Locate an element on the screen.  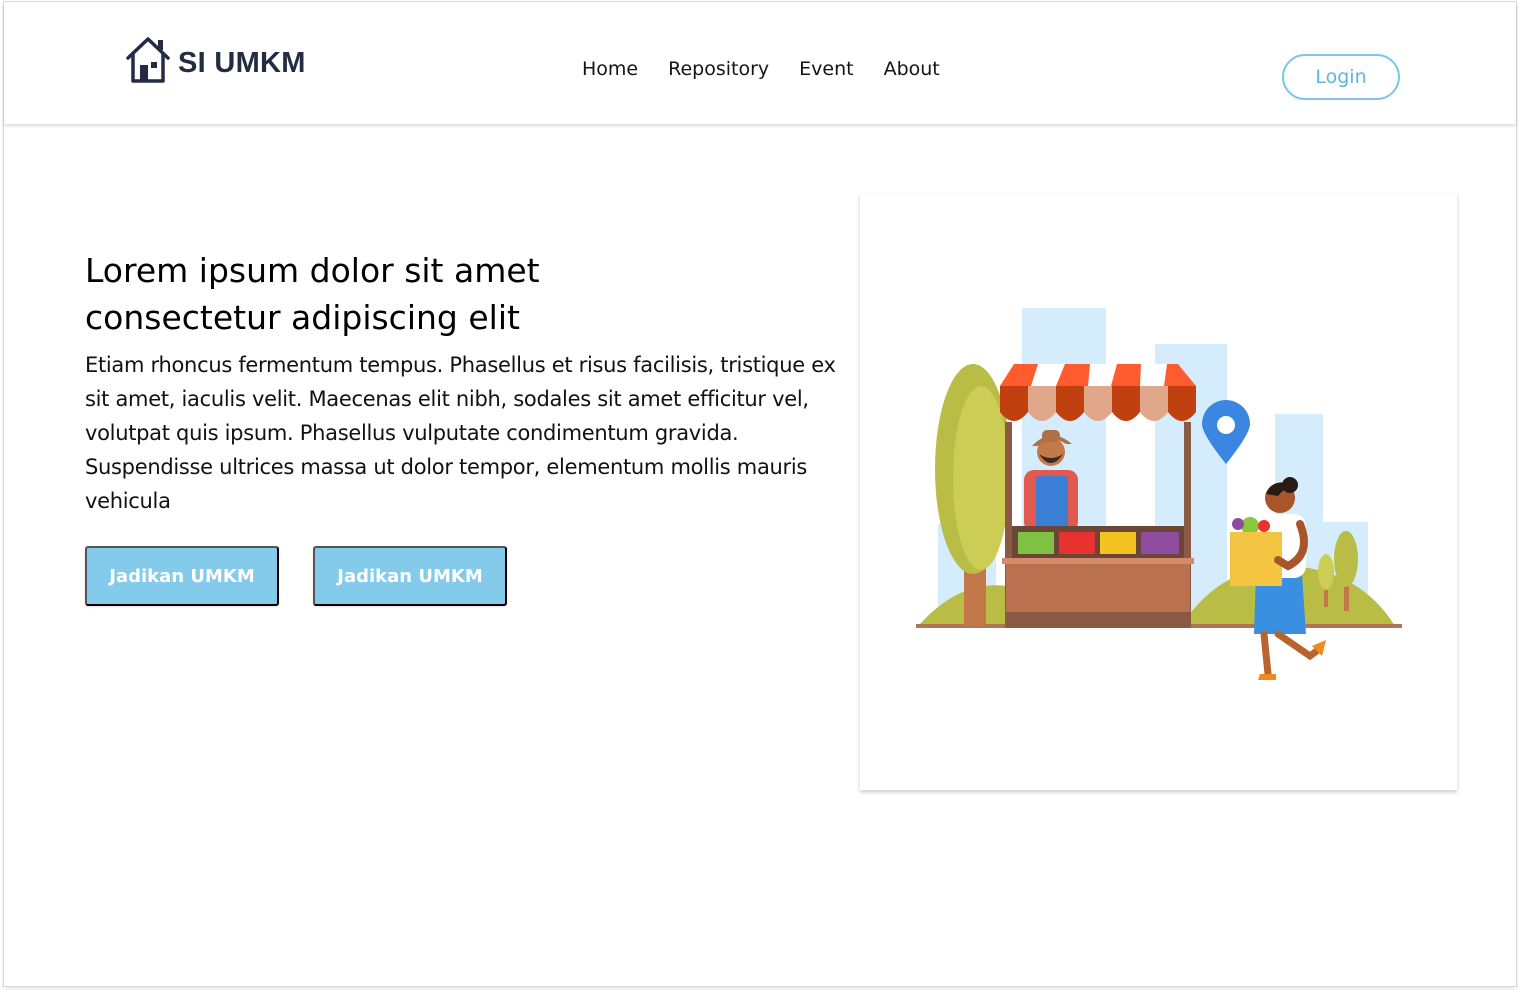
vendor-apron is located at coordinates (1052, 505).